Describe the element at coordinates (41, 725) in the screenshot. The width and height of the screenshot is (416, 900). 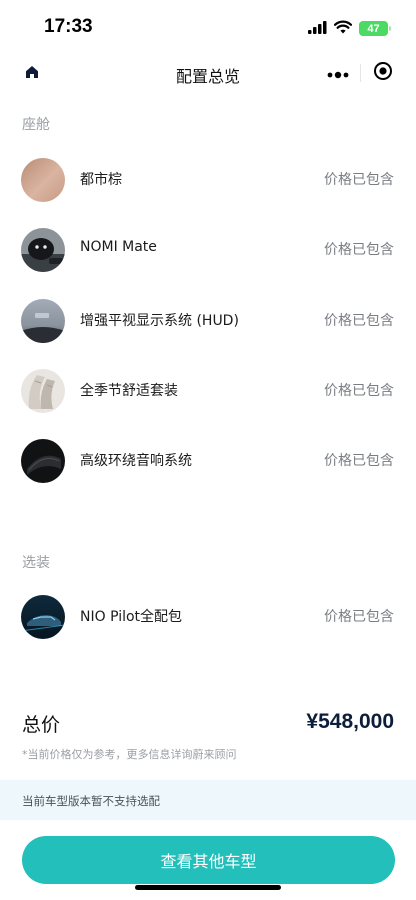
I see `total-label: 总价` at that location.